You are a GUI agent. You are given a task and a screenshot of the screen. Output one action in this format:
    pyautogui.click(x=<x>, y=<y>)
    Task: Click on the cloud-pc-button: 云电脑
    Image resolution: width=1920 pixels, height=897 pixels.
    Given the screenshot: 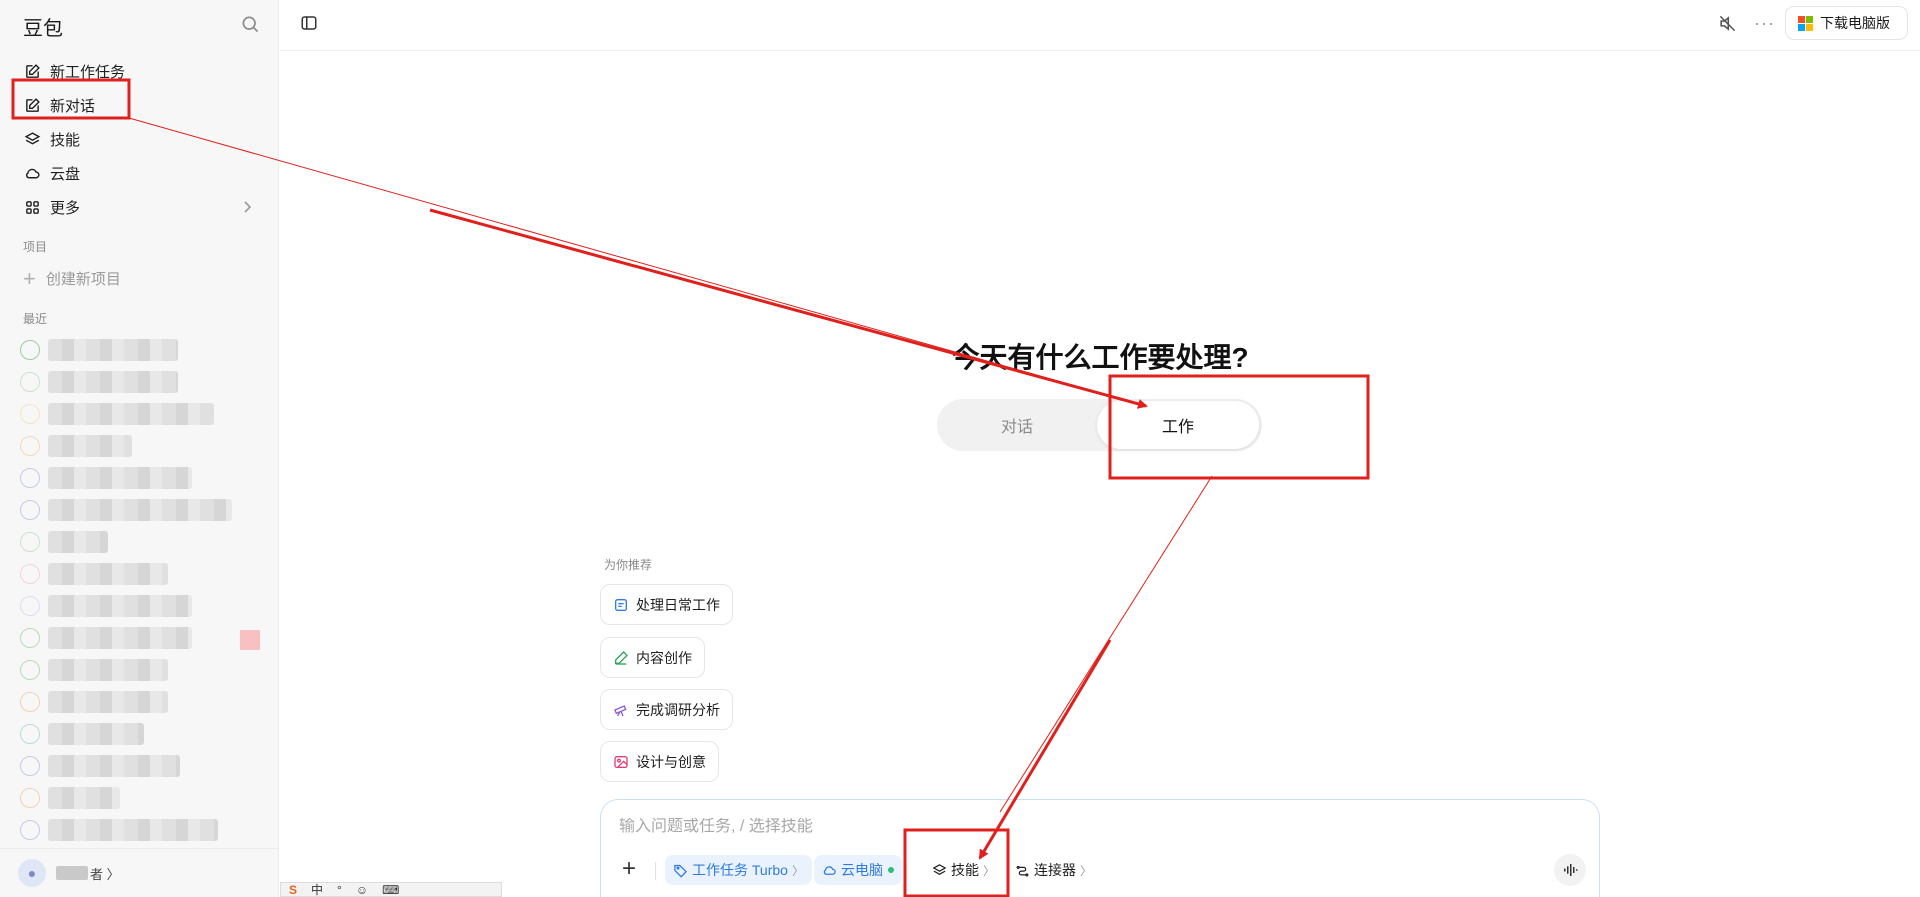 What is the action you would take?
    pyautogui.click(x=858, y=870)
    